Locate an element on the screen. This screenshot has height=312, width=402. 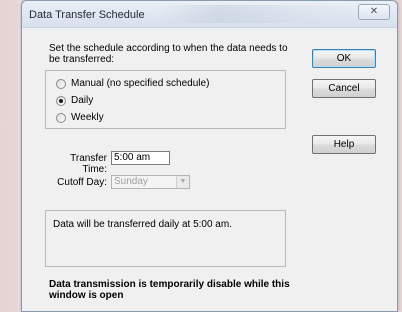
title-bar: Data Transfer Schedule ✕ is located at coordinates (209, 14).